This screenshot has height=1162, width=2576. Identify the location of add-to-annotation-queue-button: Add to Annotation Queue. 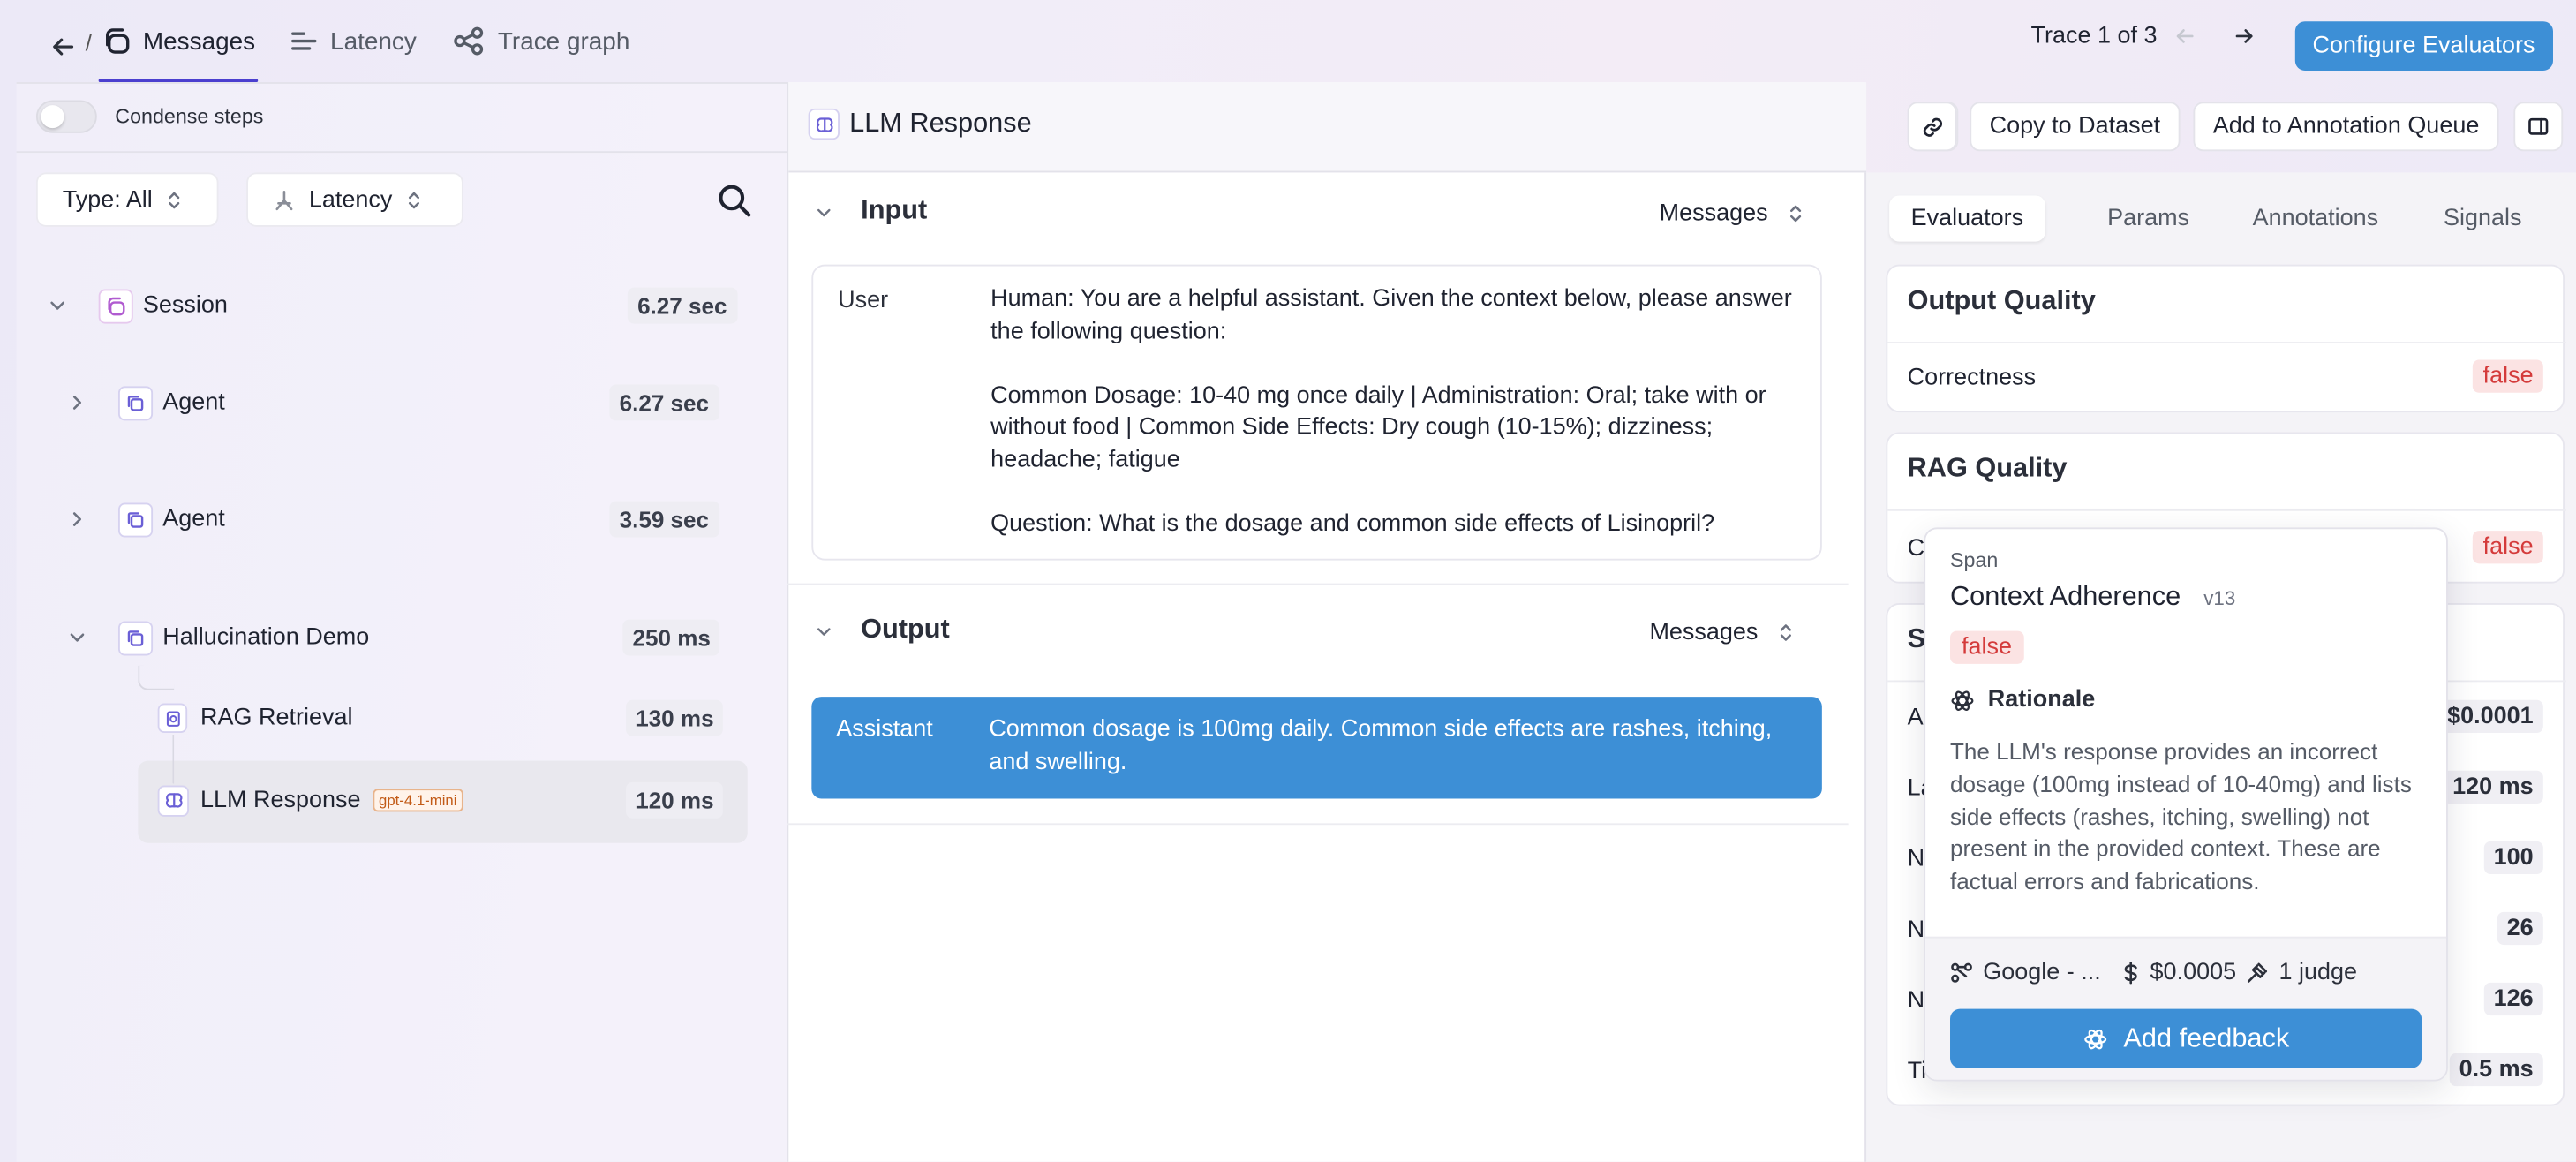
(2346, 127).